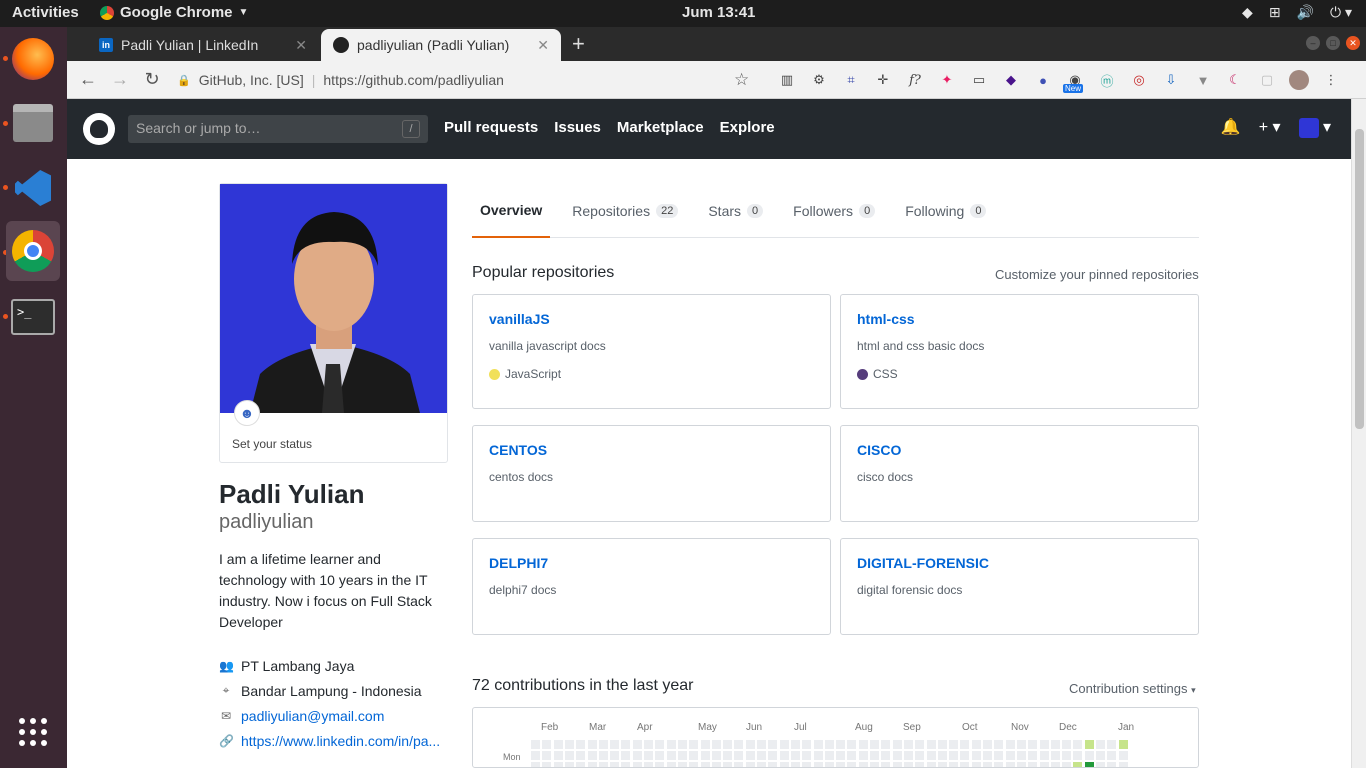 The width and height of the screenshot is (1366, 768). Describe the element at coordinates (174, 12) in the screenshot. I see `app-menu: Google Chrome ▼` at that location.